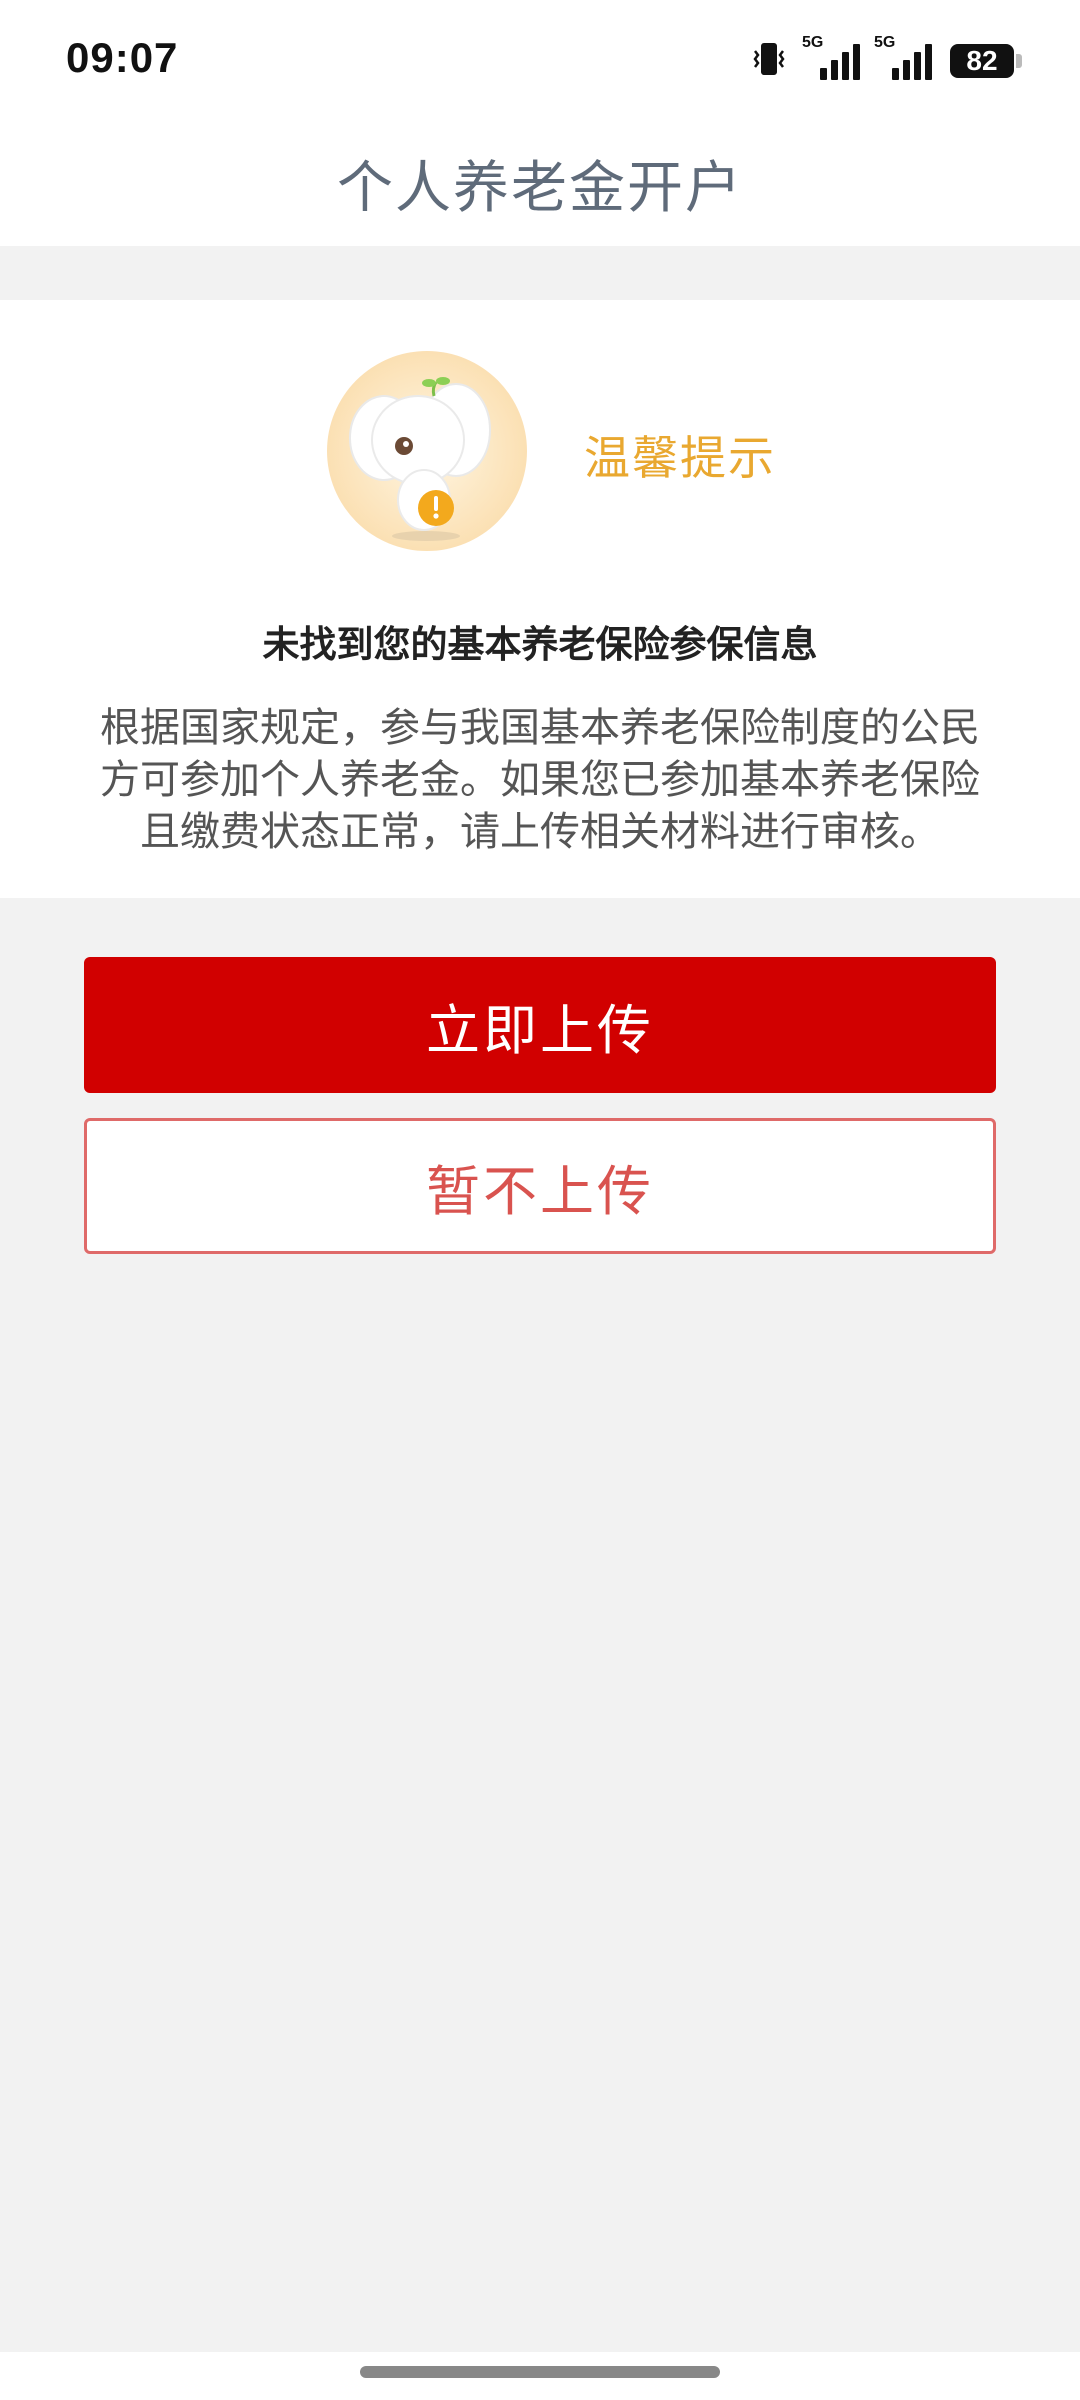  I want to click on home-indicator, so click(540, 2372).